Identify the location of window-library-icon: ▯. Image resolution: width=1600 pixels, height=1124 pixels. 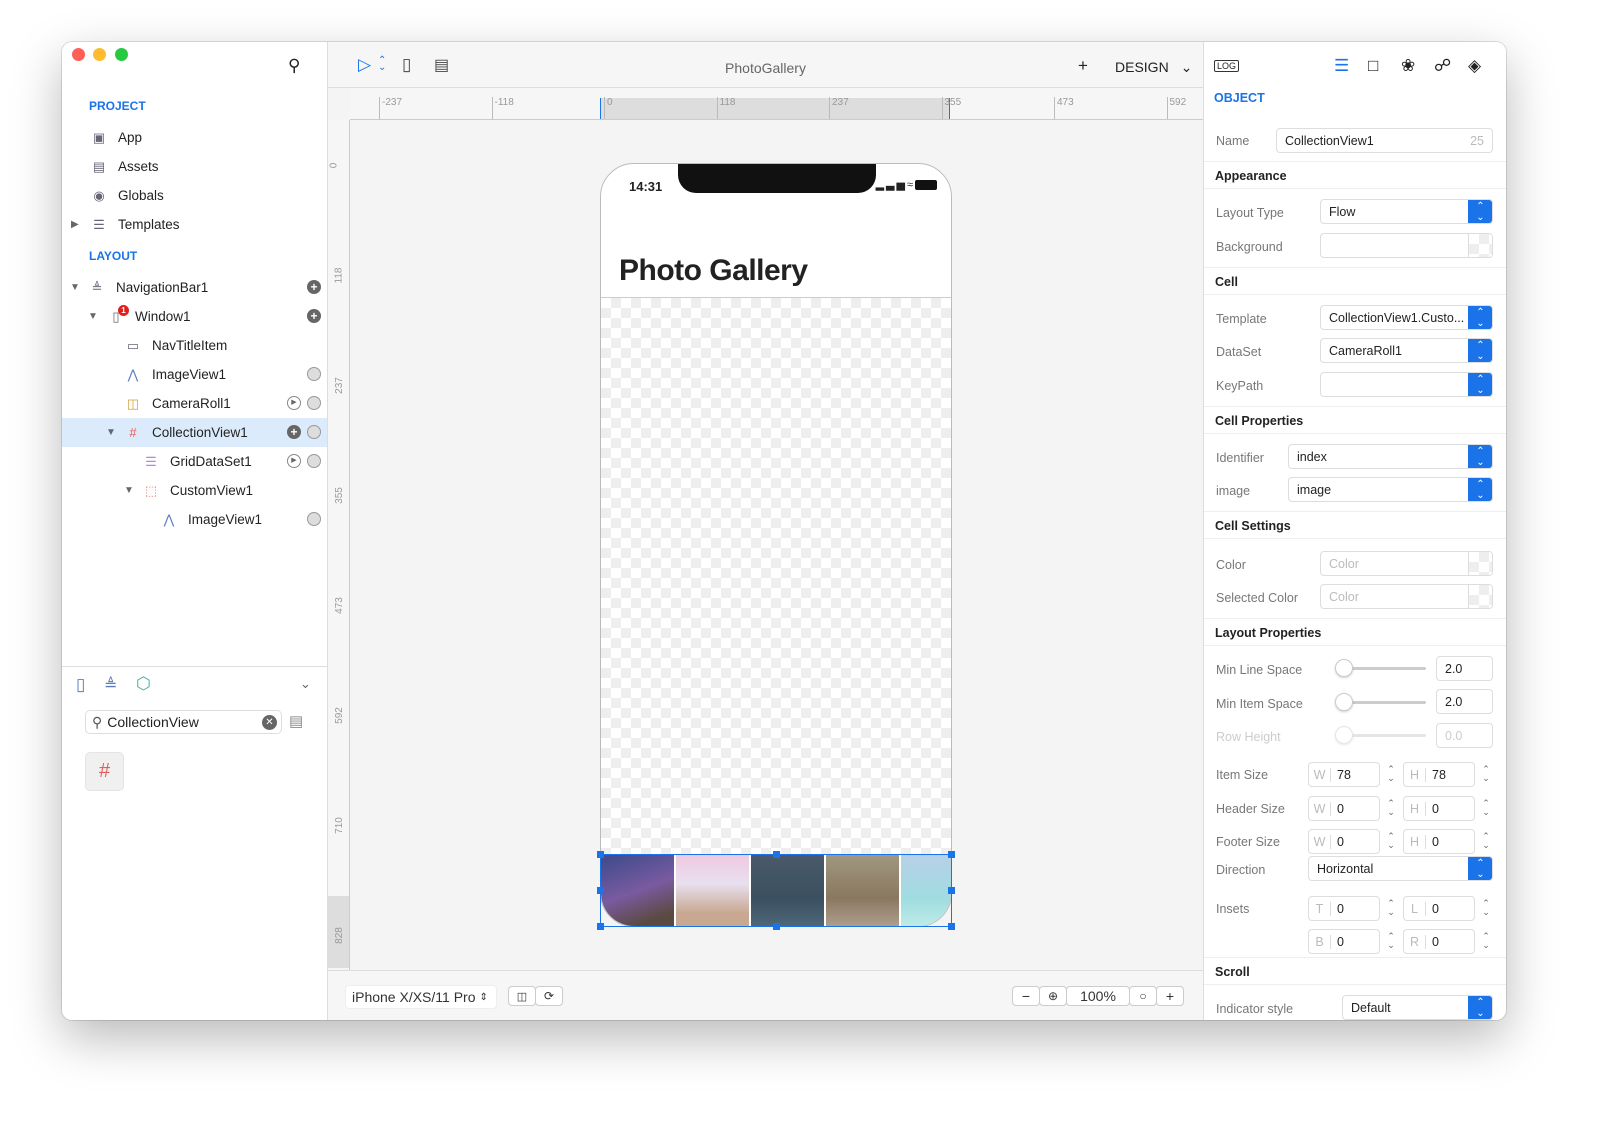
(80, 685).